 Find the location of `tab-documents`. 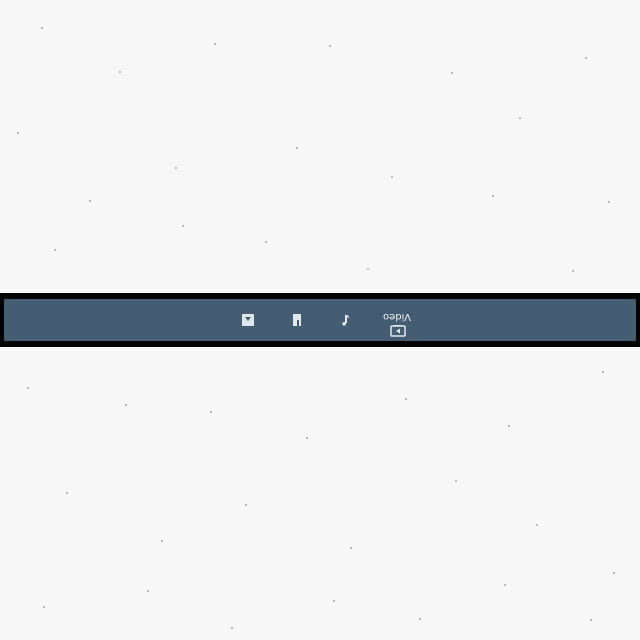

tab-documents is located at coordinates (297, 320).